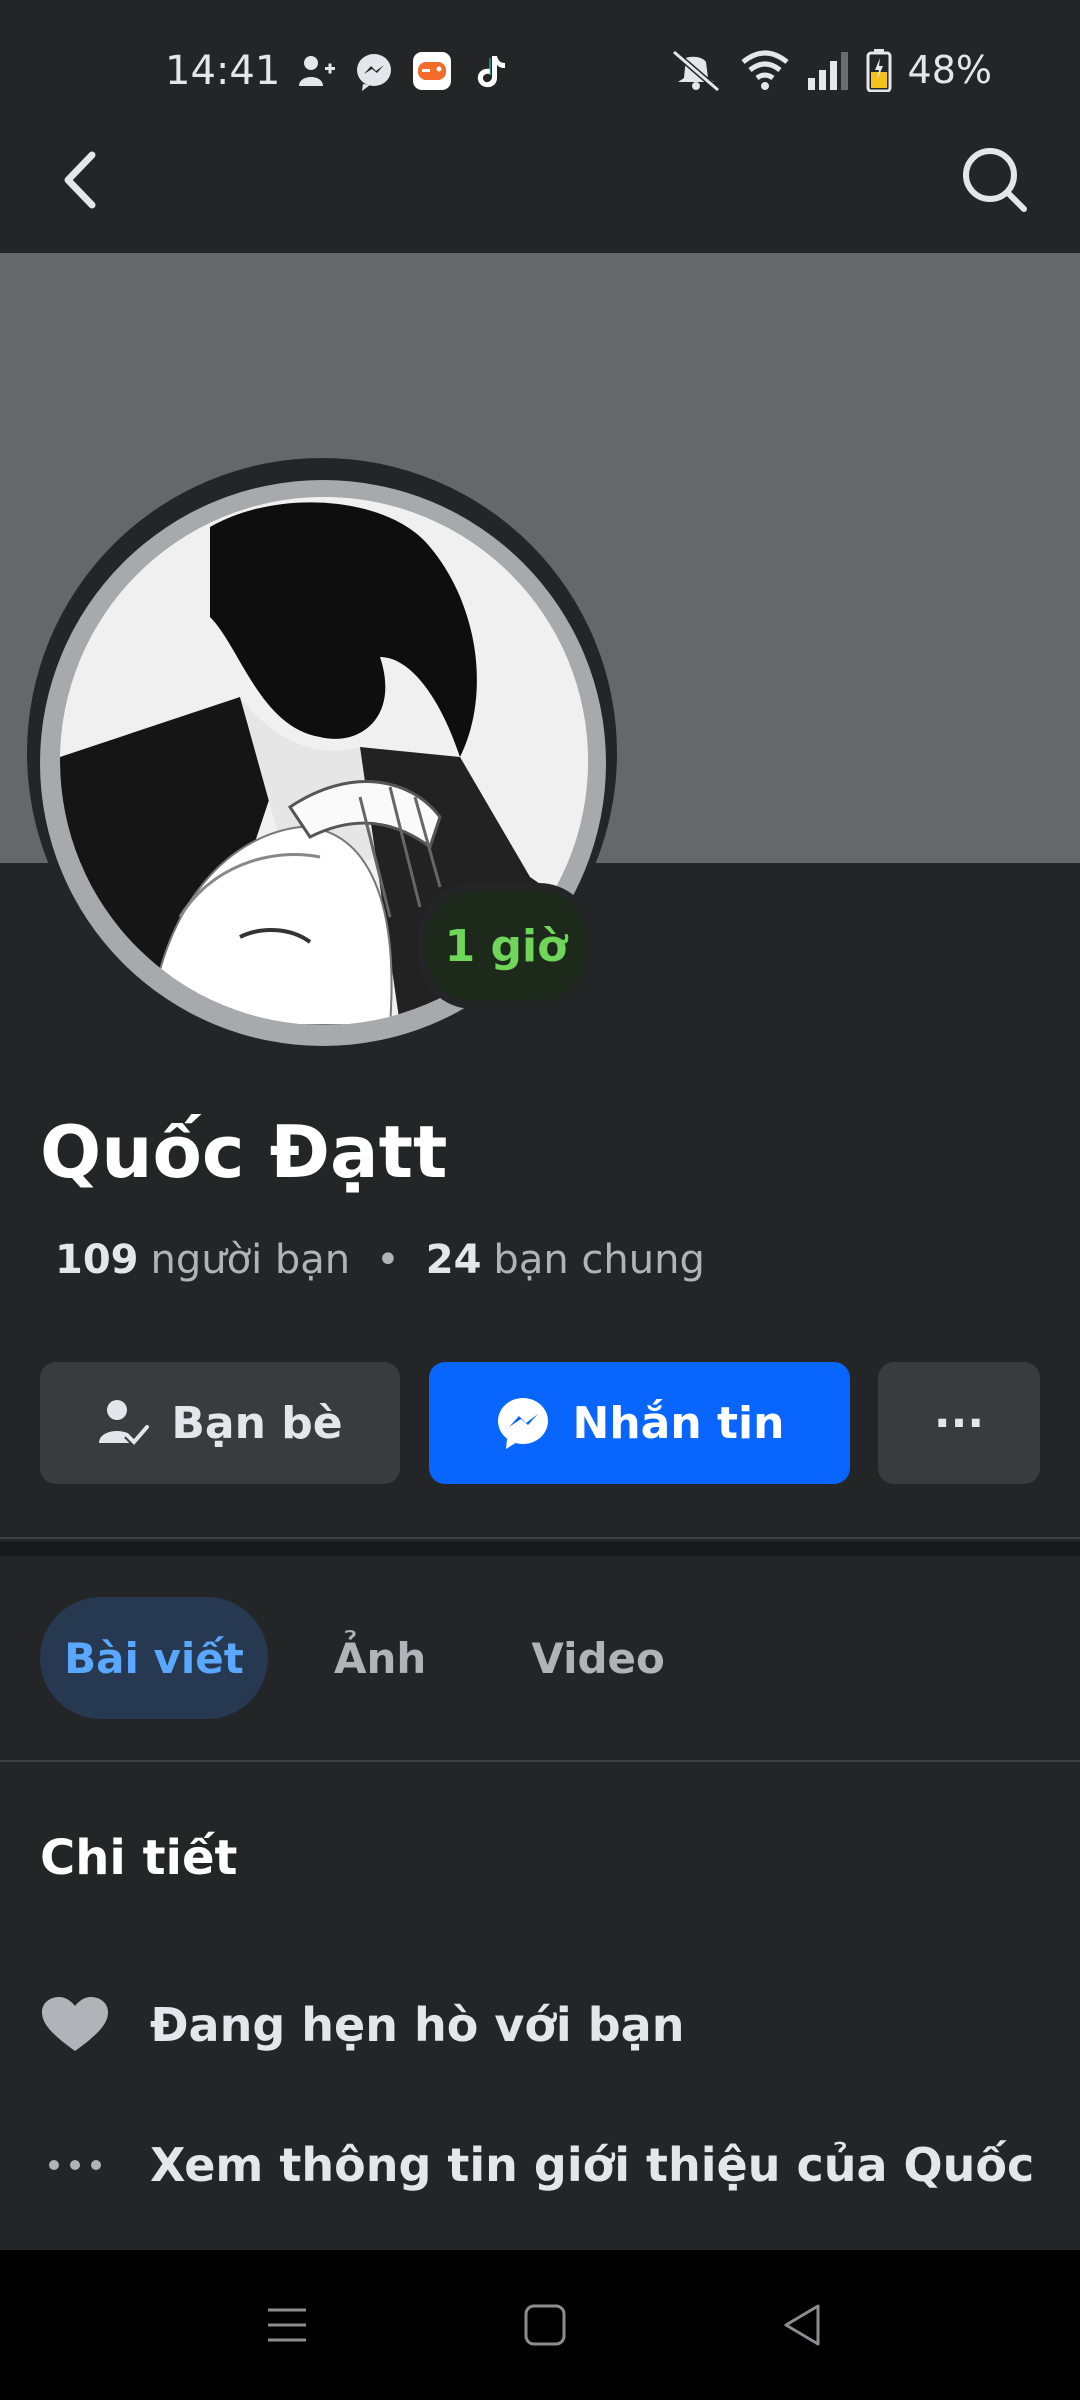  Describe the element at coordinates (250, 1260) in the screenshot. I see `friends-label: người bạn` at that location.